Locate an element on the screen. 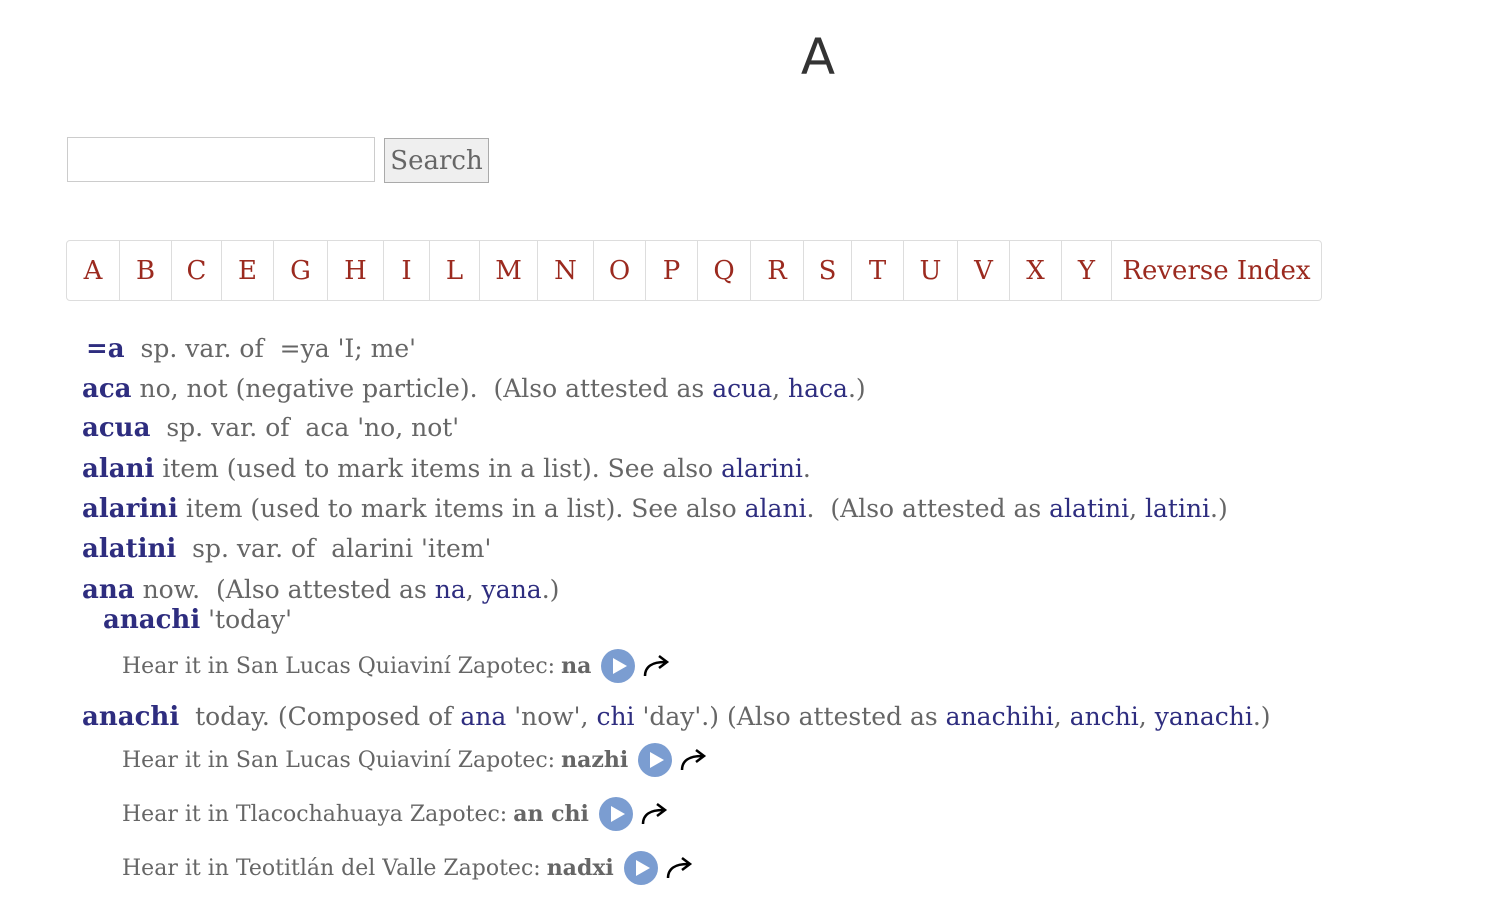 The image size is (1500, 911). nav-letter-v: V is located at coordinates (983, 270).